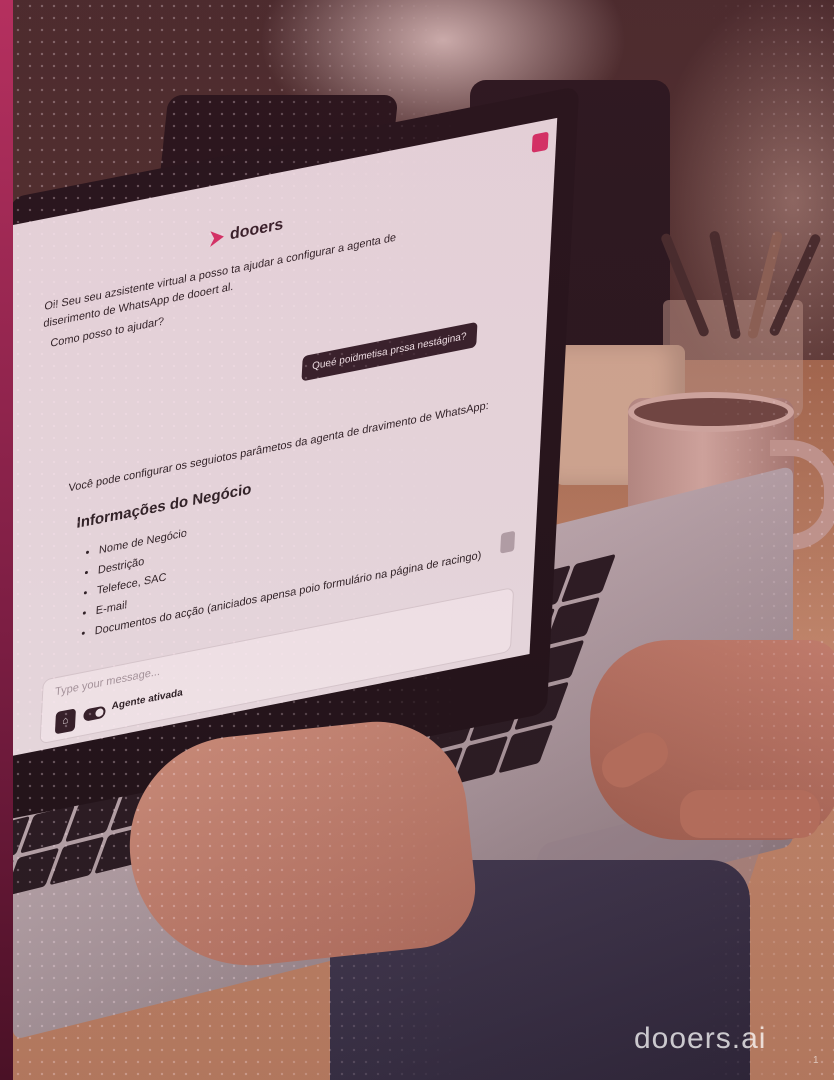 This screenshot has width=834, height=1080. What do you see at coordinates (94, 713) in the screenshot?
I see `agent-toggle` at bounding box center [94, 713].